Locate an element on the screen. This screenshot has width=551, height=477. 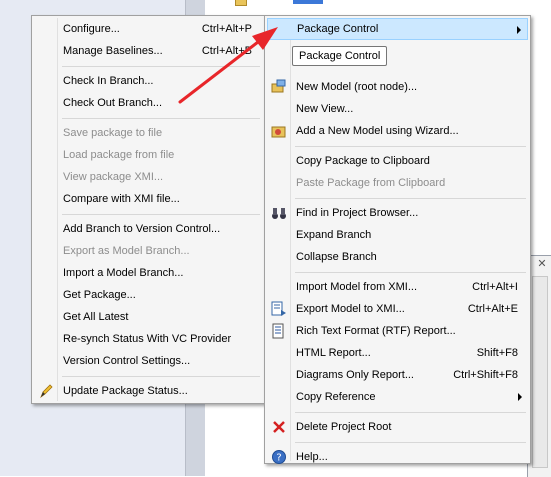
annotation-arrow-icon is located at coordinates (228, 65).